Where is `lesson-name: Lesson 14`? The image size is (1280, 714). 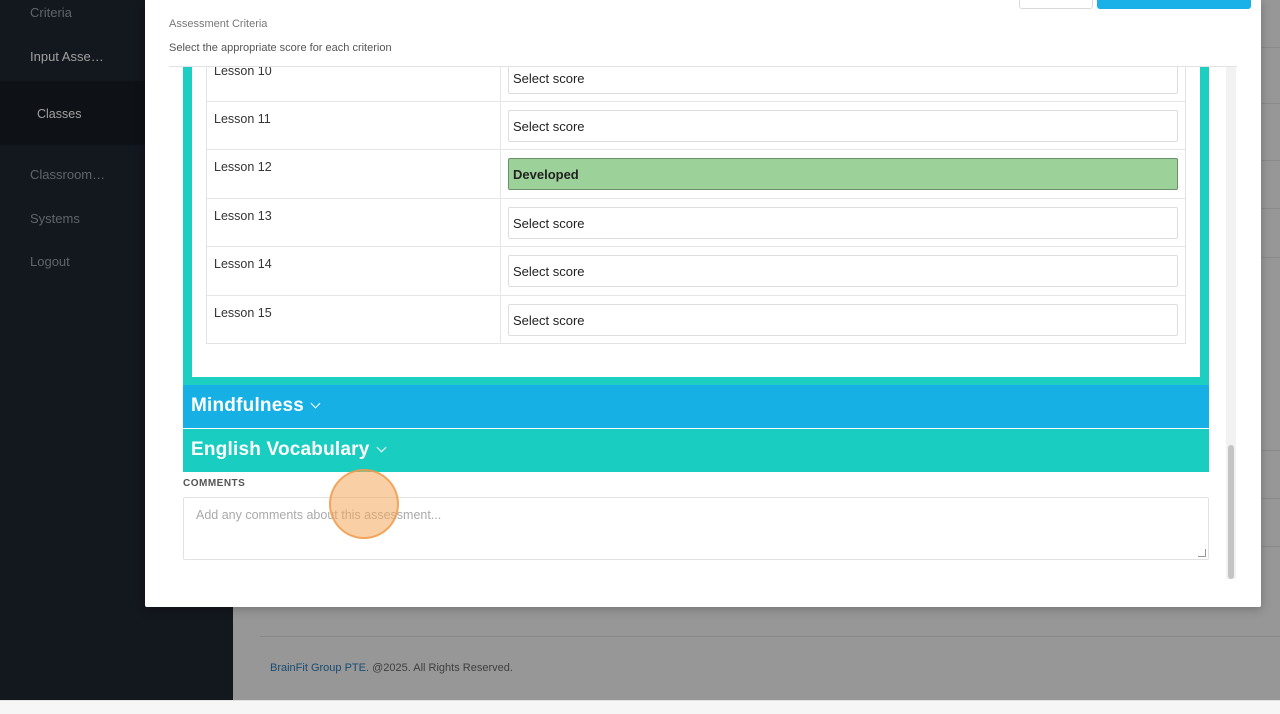
lesson-name: Lesson 14 is located at coordinates (243, 264).